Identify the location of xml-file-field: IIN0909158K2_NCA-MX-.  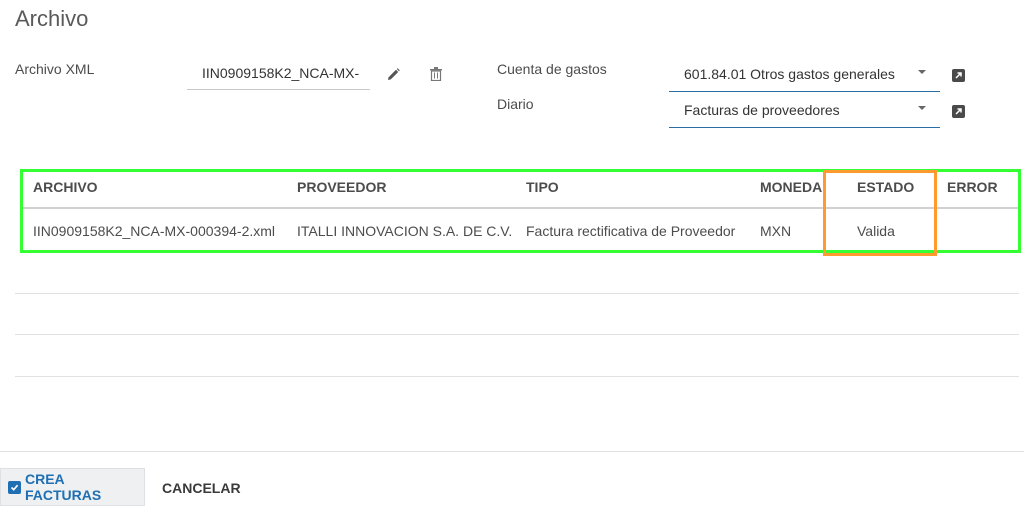
(278, 73).